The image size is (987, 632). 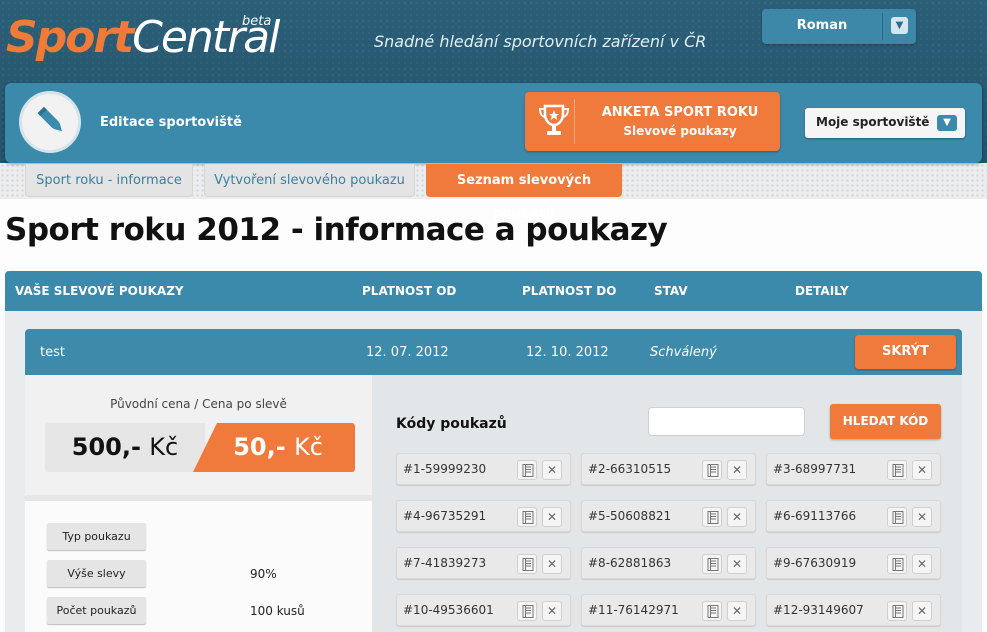 I want to click on info-label-vyse-slevy: Výše slevy, so click(x=96, y=573).